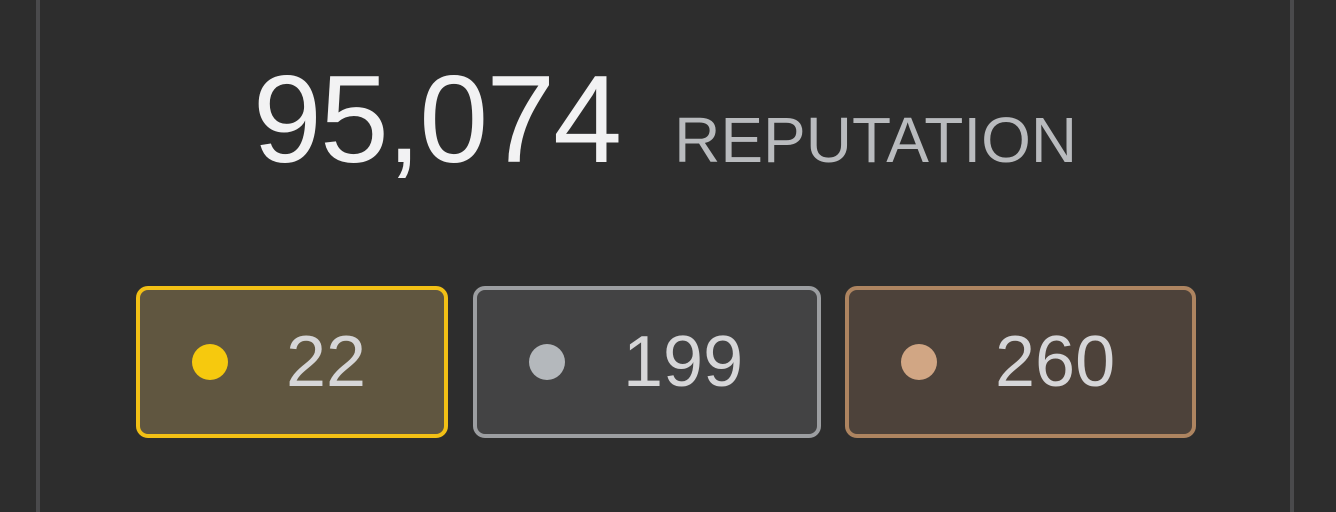 The width and height of the screenshot is (1336, 512). I want to click on gold-badge-dot-icon, so click(210, 362).